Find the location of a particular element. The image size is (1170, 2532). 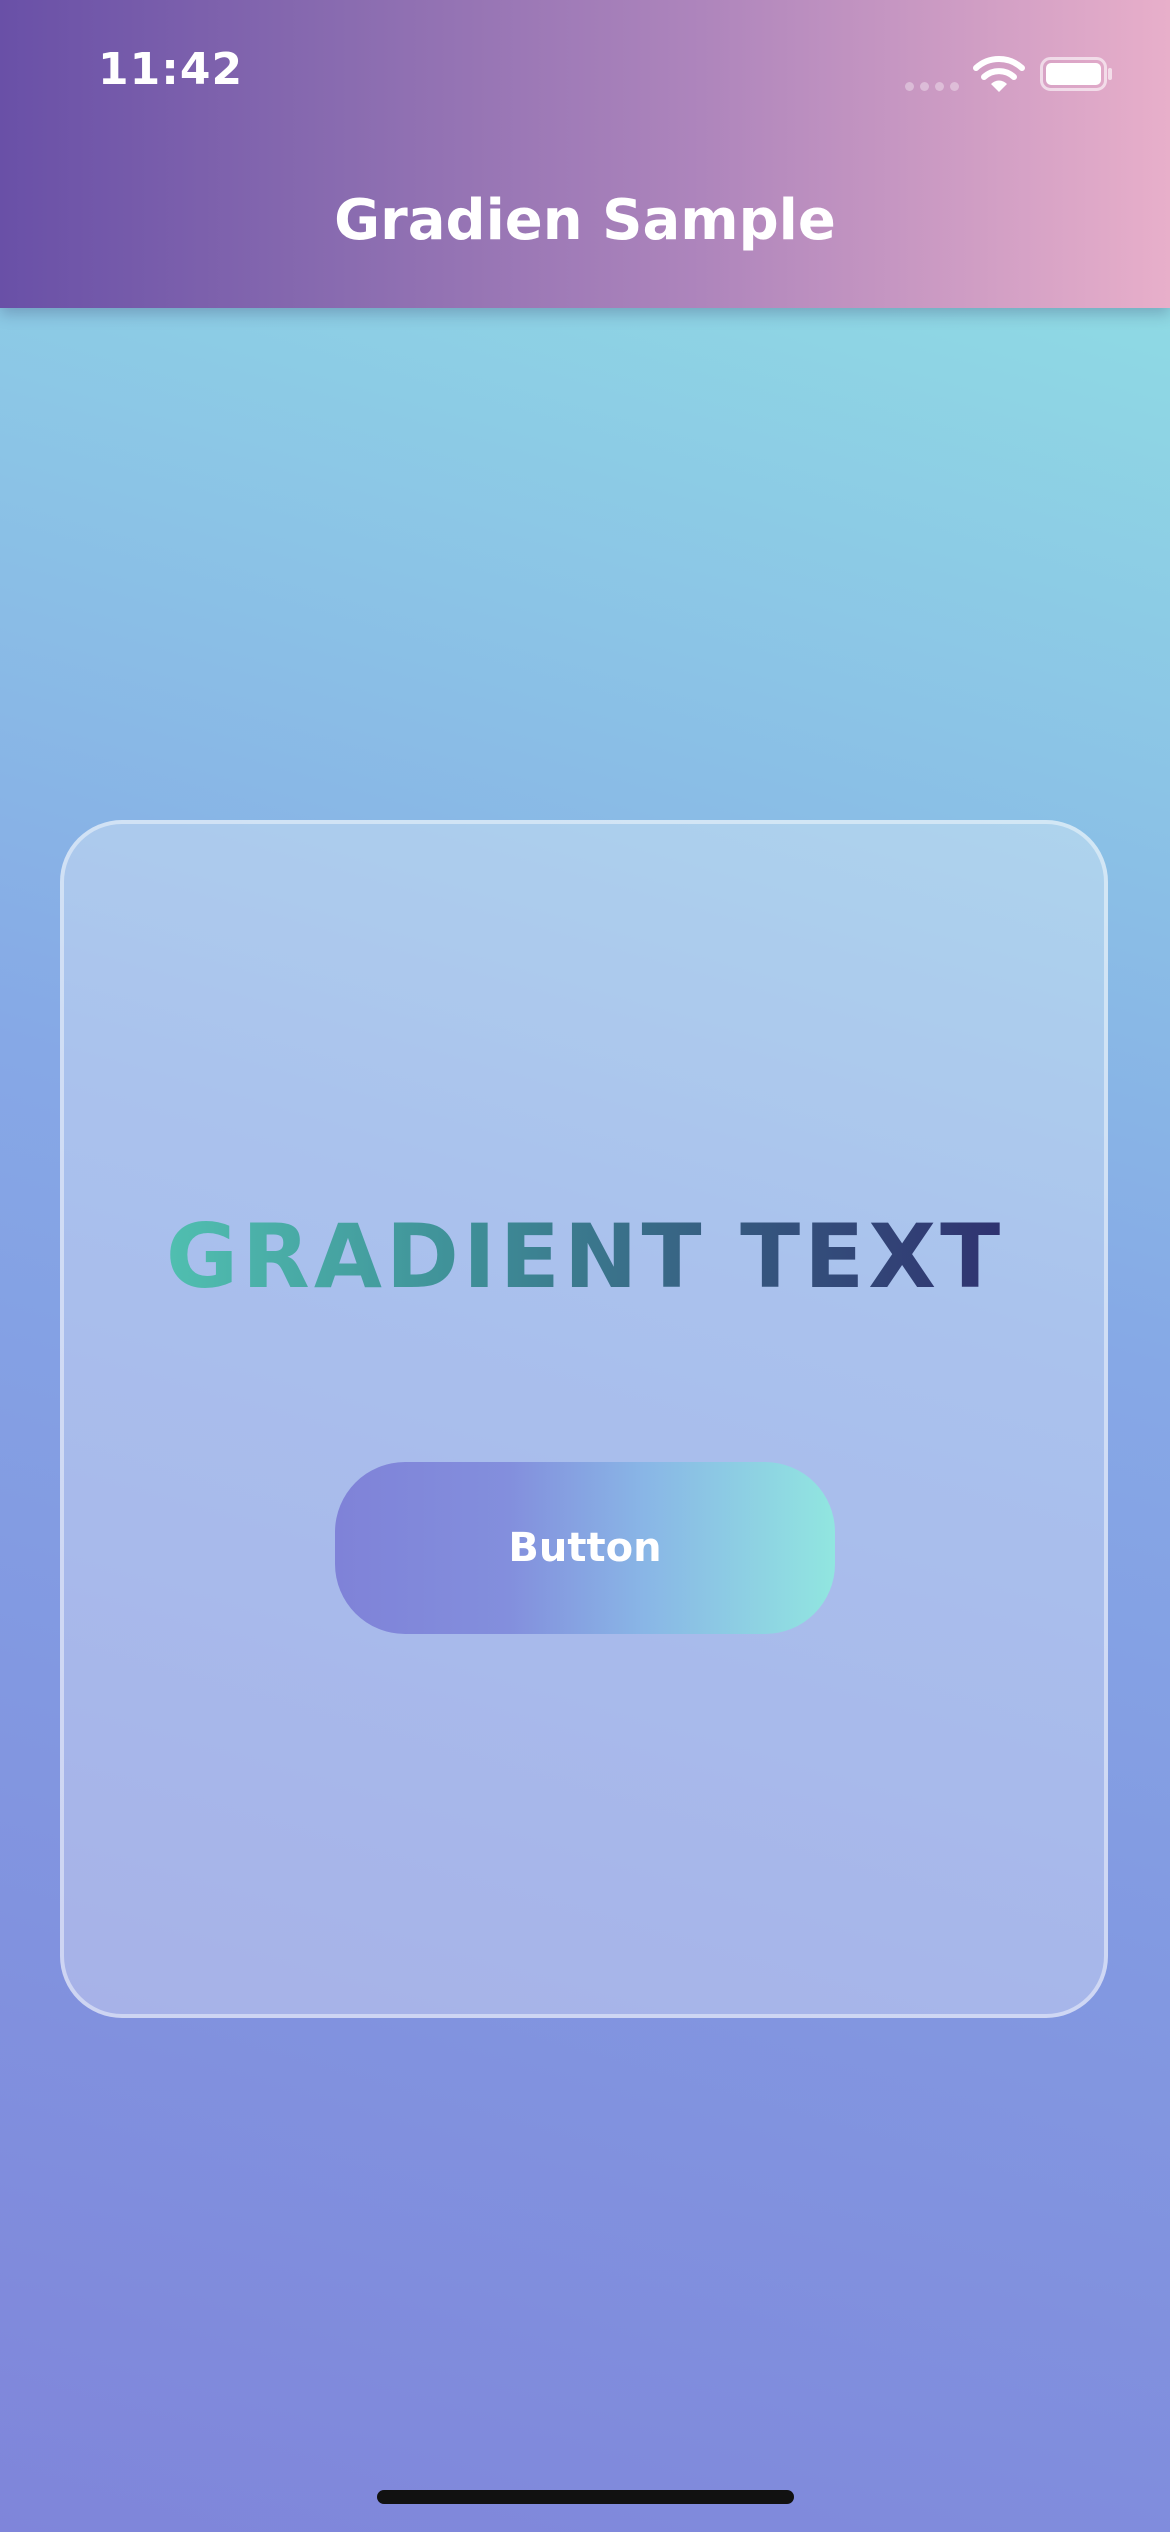

gradient-heading: GRADIENT TEXT is located at coordinates (585, 1257).